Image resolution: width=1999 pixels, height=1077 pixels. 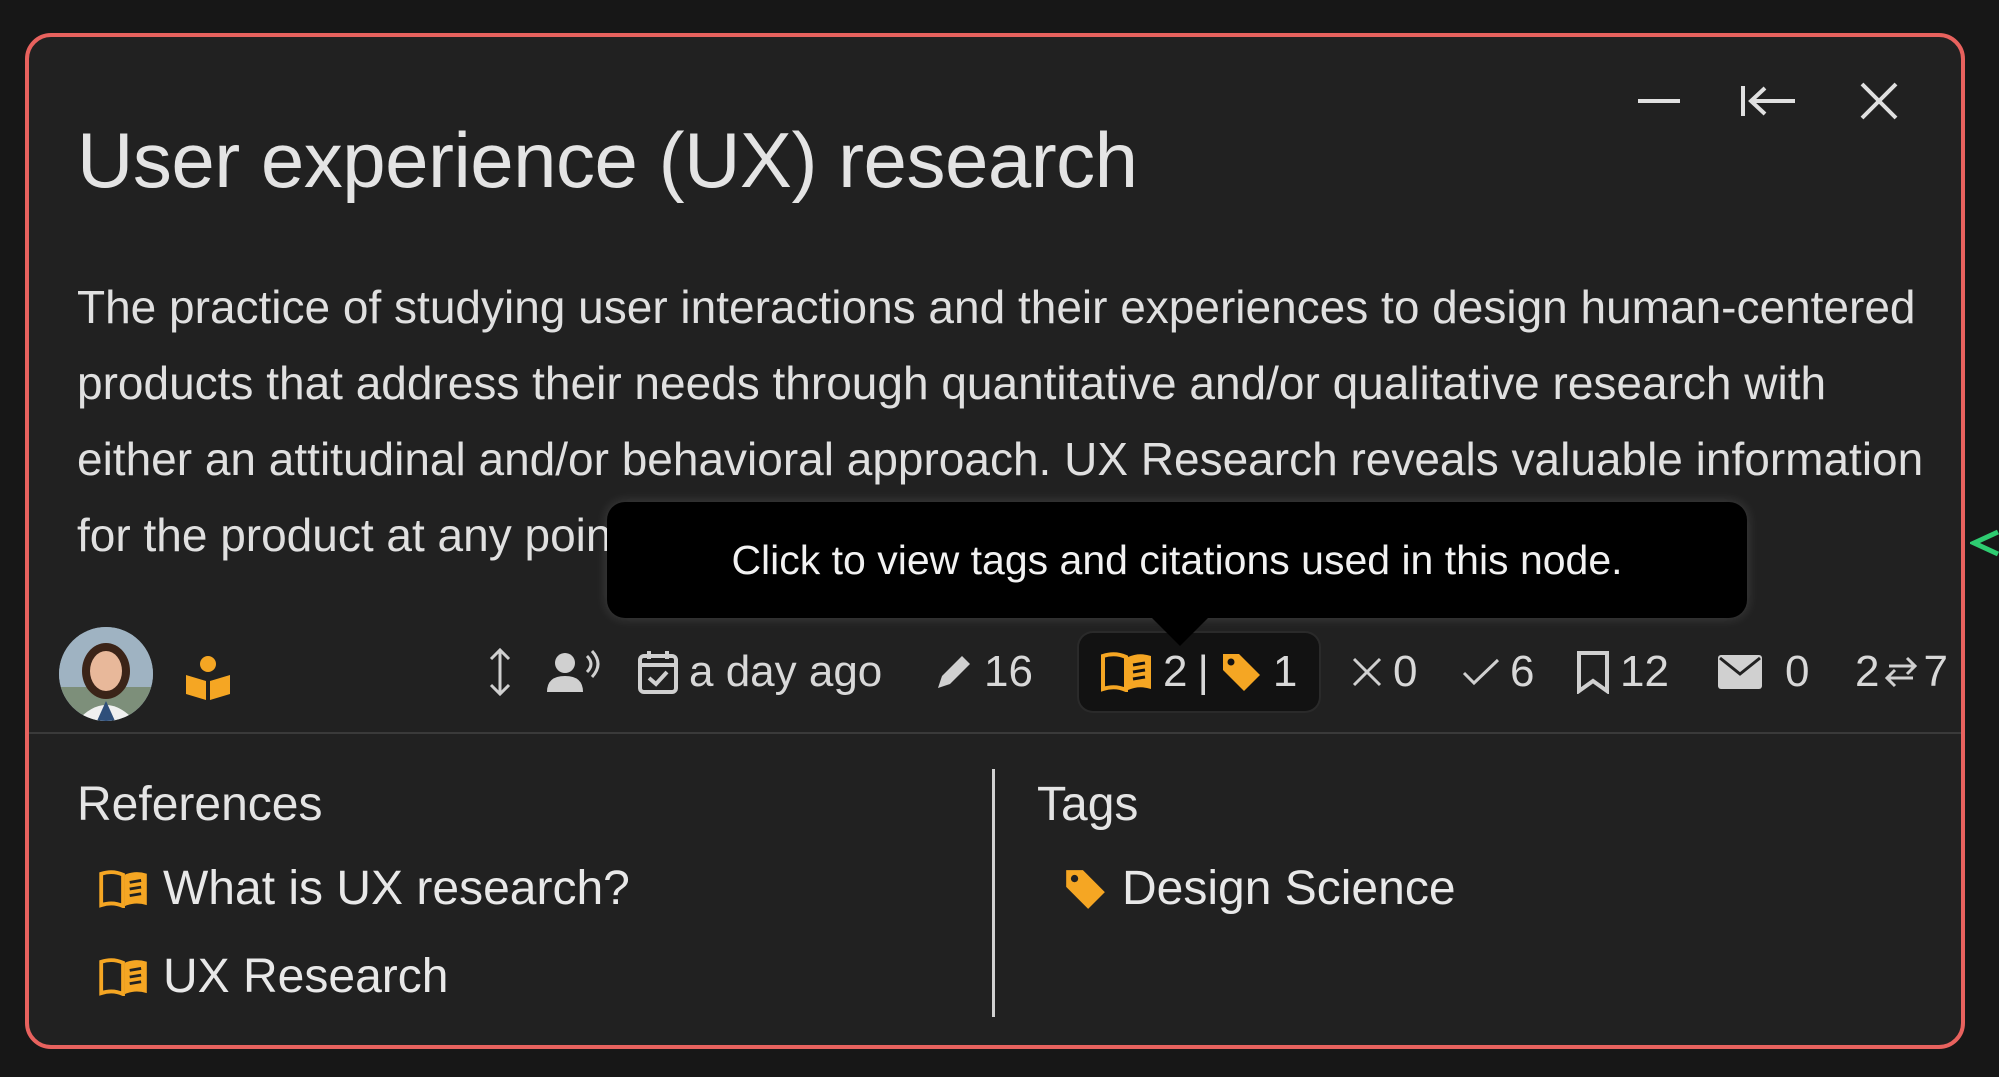 I want to click on reference-item: UX Research, so click(x=273, y=976).